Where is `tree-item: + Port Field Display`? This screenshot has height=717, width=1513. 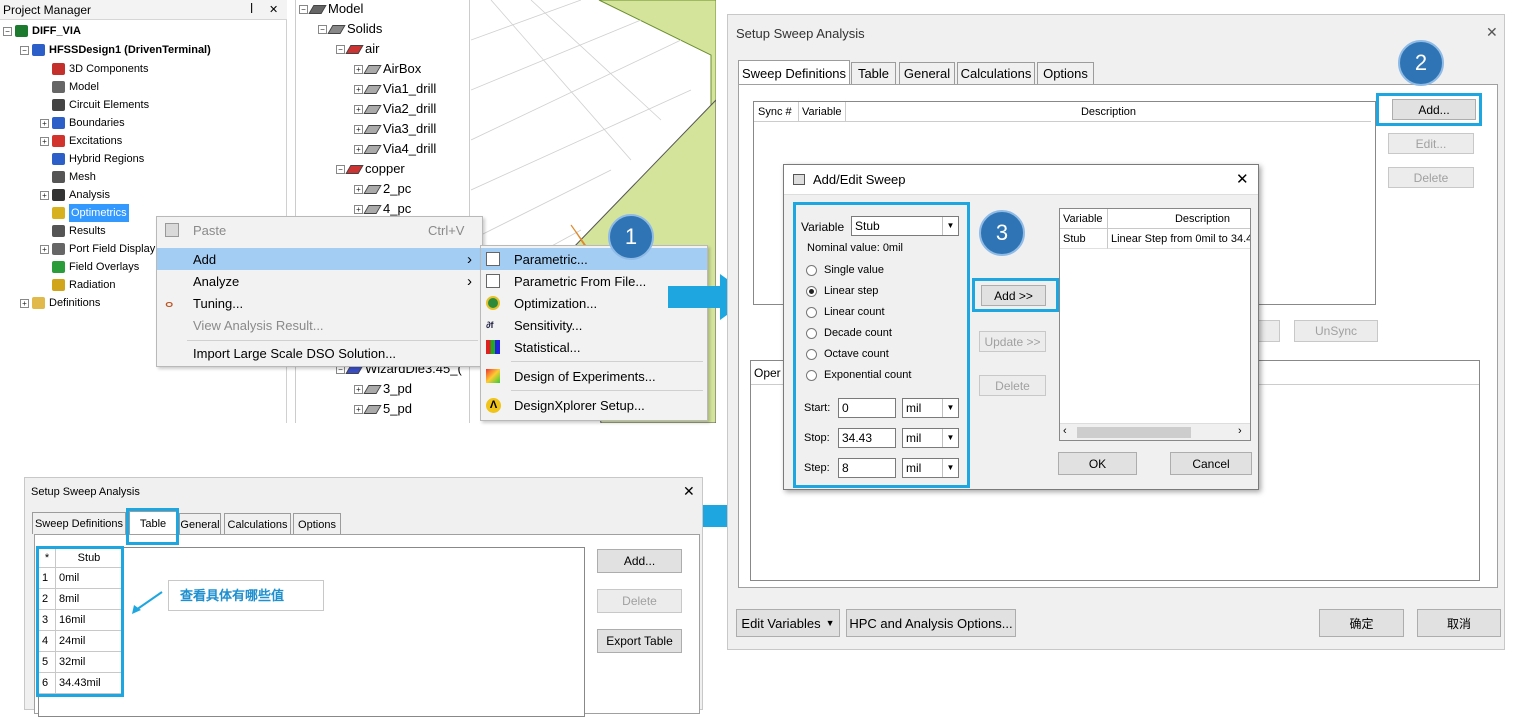 tree-item: + Port Field Display is located at coordinates (97, 249).